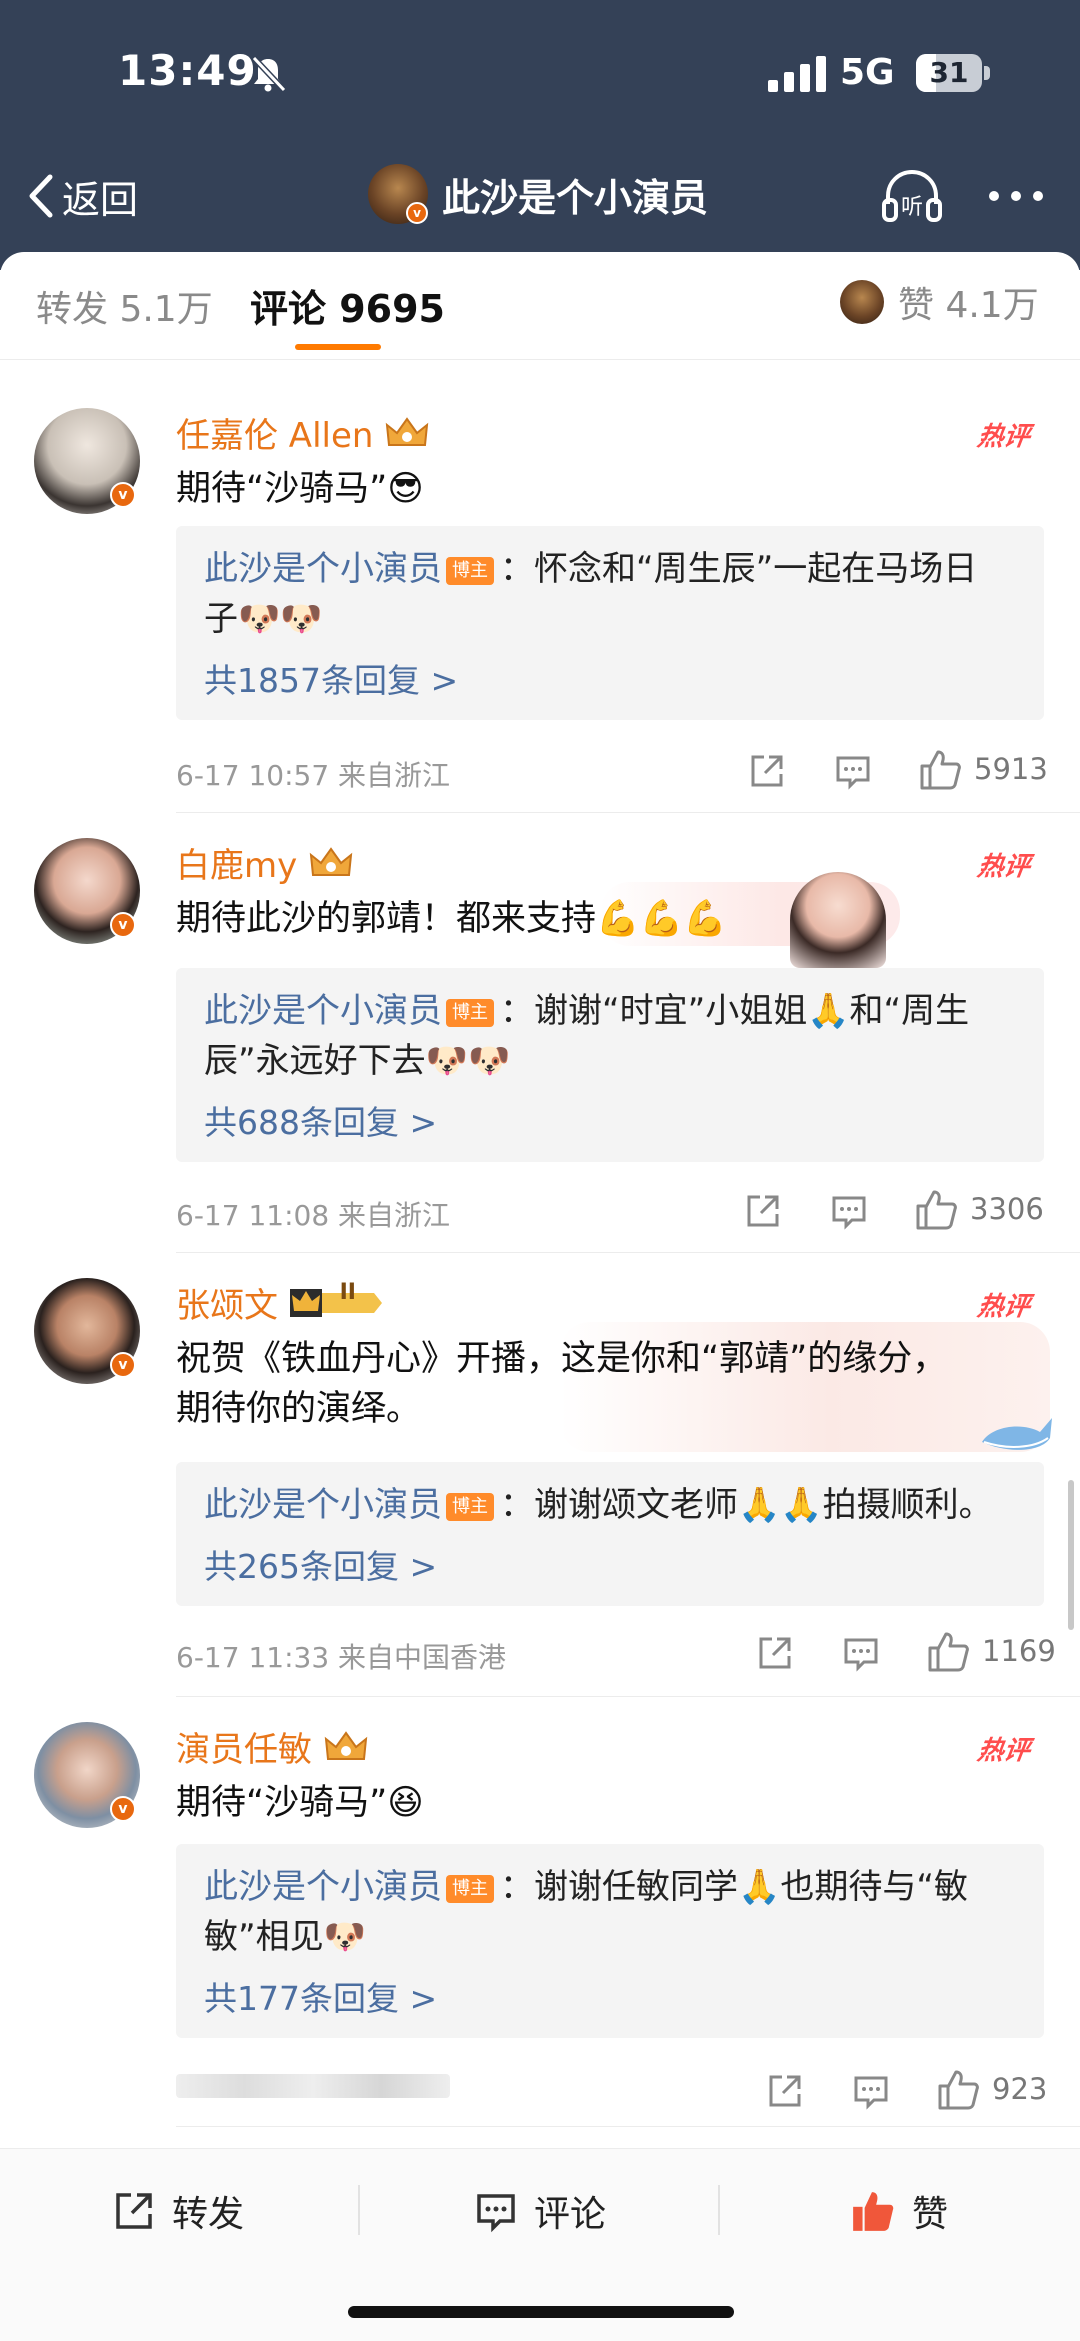 Image resolution: width=1080 pixels, height=2341 pixels. I want to click on reply-text-line2: 敏”相见🐶, so click(285, 1937).